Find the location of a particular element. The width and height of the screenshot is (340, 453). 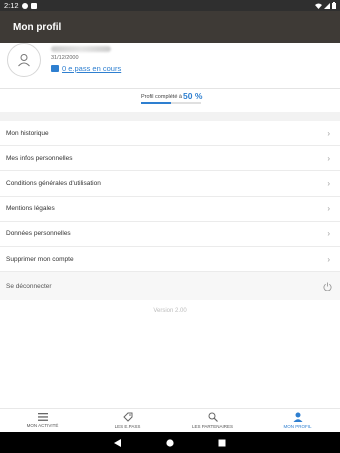

profile-completion: Profil complété à 50 % is located at coordinates (170, 100).